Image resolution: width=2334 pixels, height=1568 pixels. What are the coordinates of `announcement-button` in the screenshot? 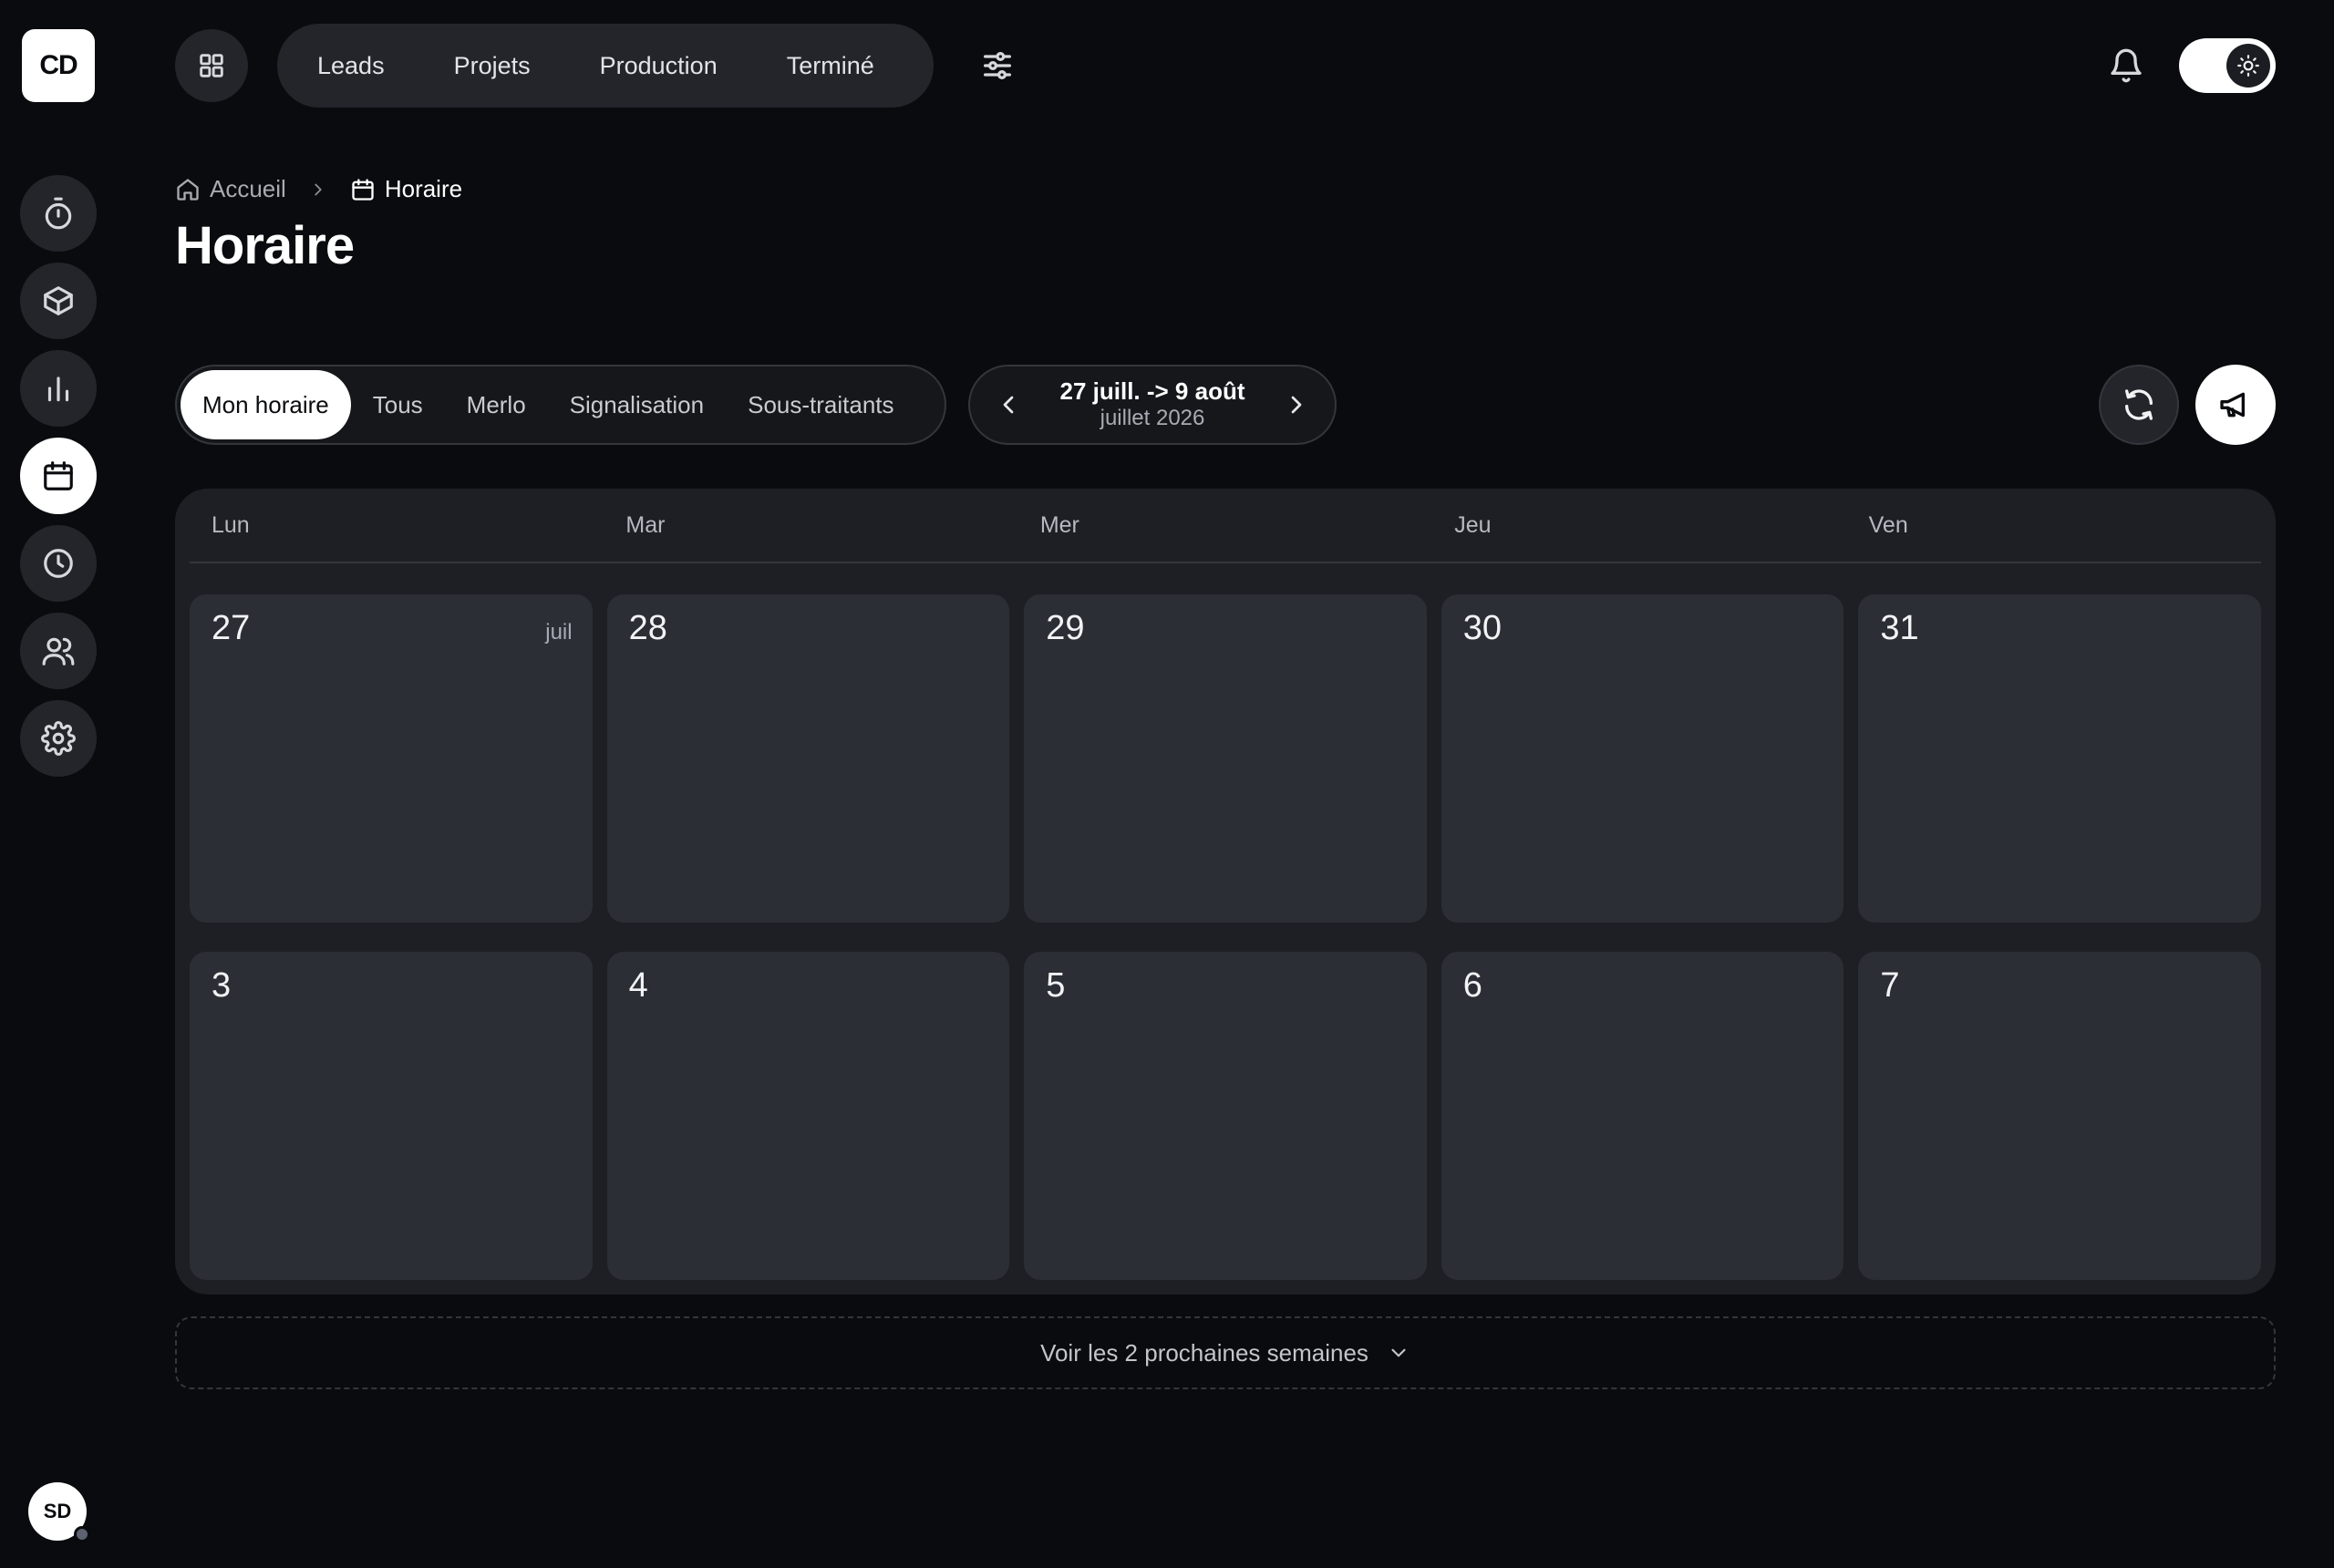 It's located at (2235, 405).